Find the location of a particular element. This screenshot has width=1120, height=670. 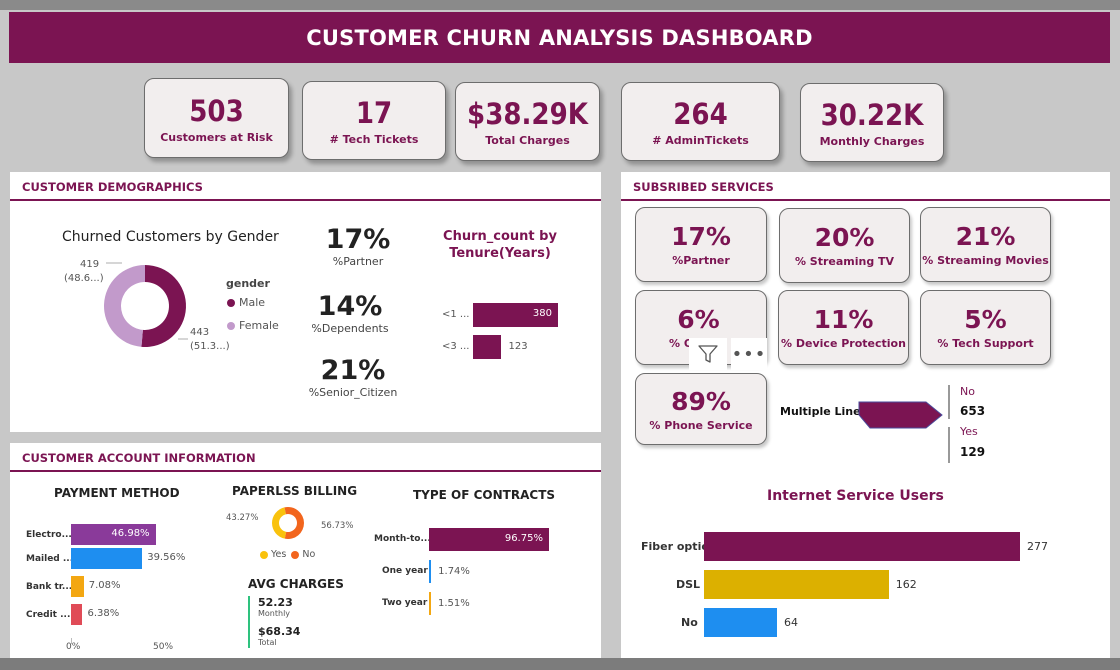

legend-item-male: Male is located at coordinates (246, 302).